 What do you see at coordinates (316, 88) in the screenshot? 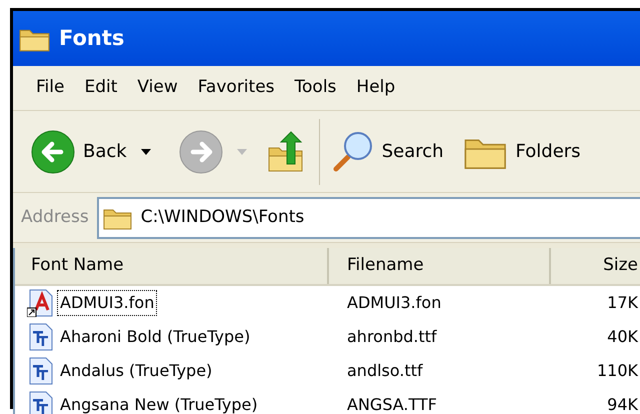
I see `menu-item: Tools` at bounding box center [316, 88].